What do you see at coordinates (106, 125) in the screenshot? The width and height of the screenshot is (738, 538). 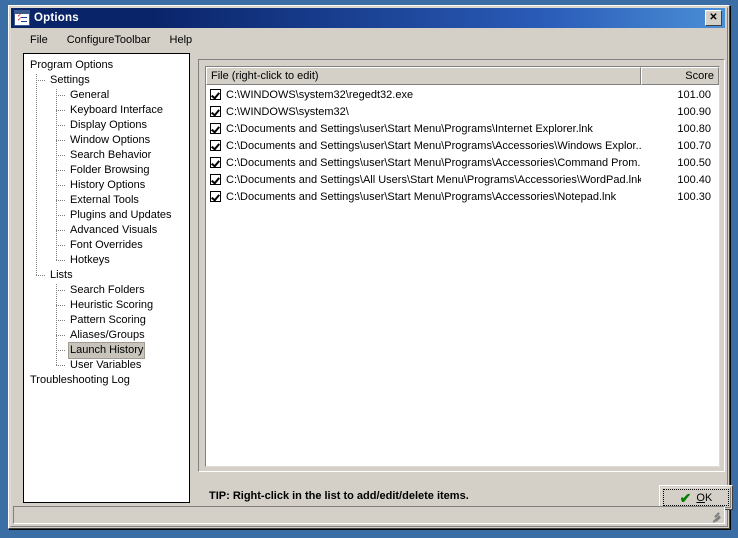 I see `tree-item-display-options: Display Options` at bounding box center [106, 125].